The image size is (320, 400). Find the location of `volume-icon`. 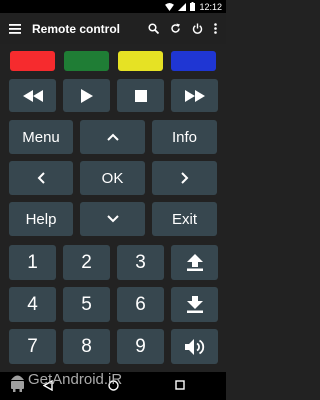

volume-icon is located at coordinates (194, 346).